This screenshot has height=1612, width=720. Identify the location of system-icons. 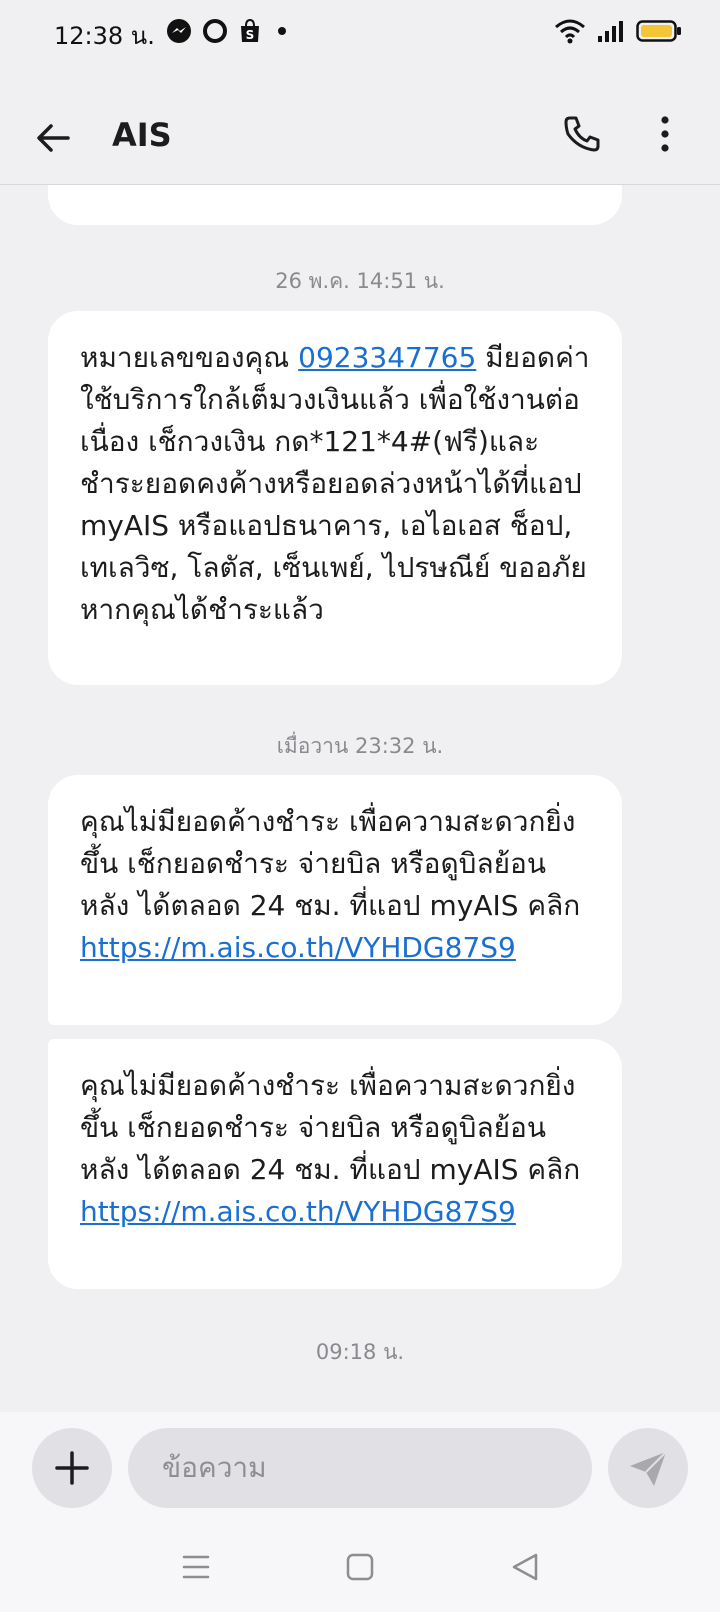
(618, 31).